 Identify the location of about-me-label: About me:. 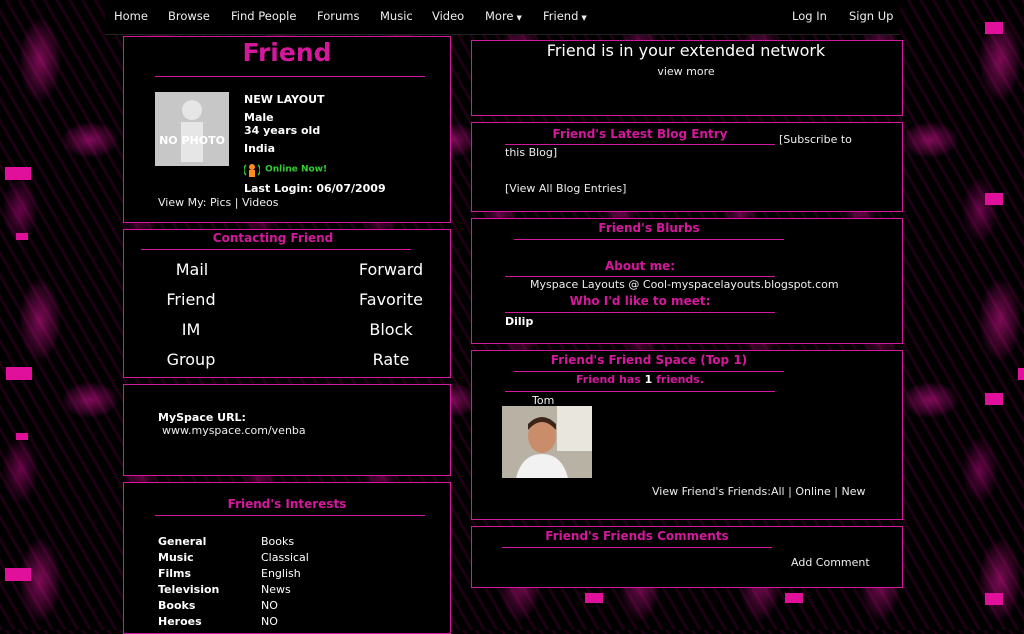
(640, 266).